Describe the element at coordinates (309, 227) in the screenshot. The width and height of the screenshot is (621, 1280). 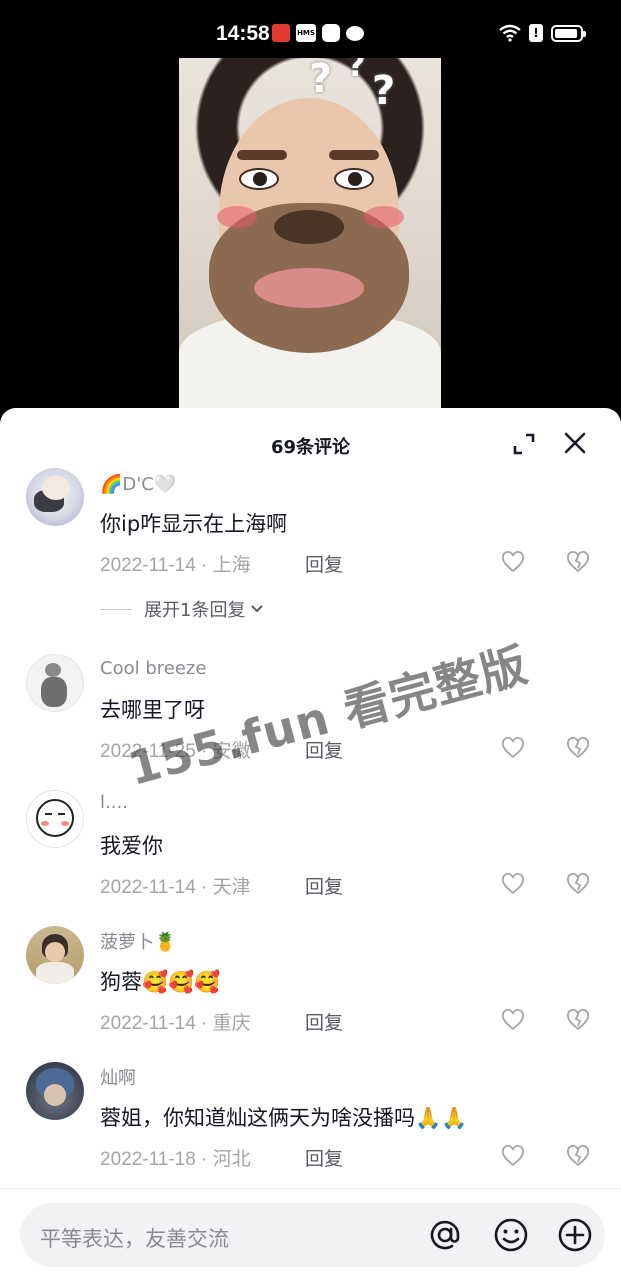
I see `dog-filter-nose` at that location.